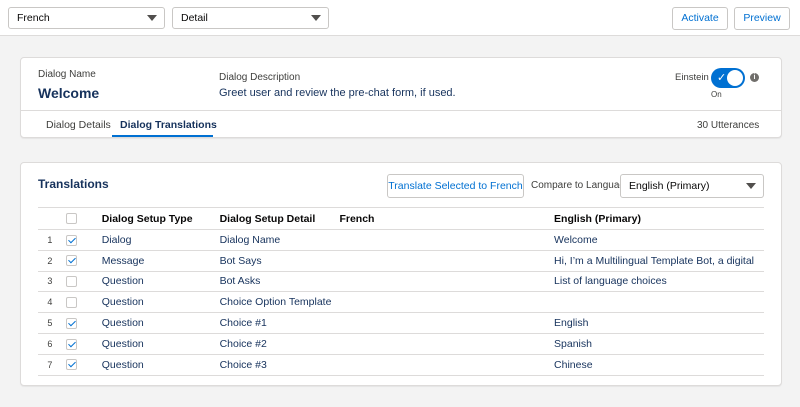 The image size is (800, 407). I want to click on column-header: Dialog Setup Type, so click(156, 218).